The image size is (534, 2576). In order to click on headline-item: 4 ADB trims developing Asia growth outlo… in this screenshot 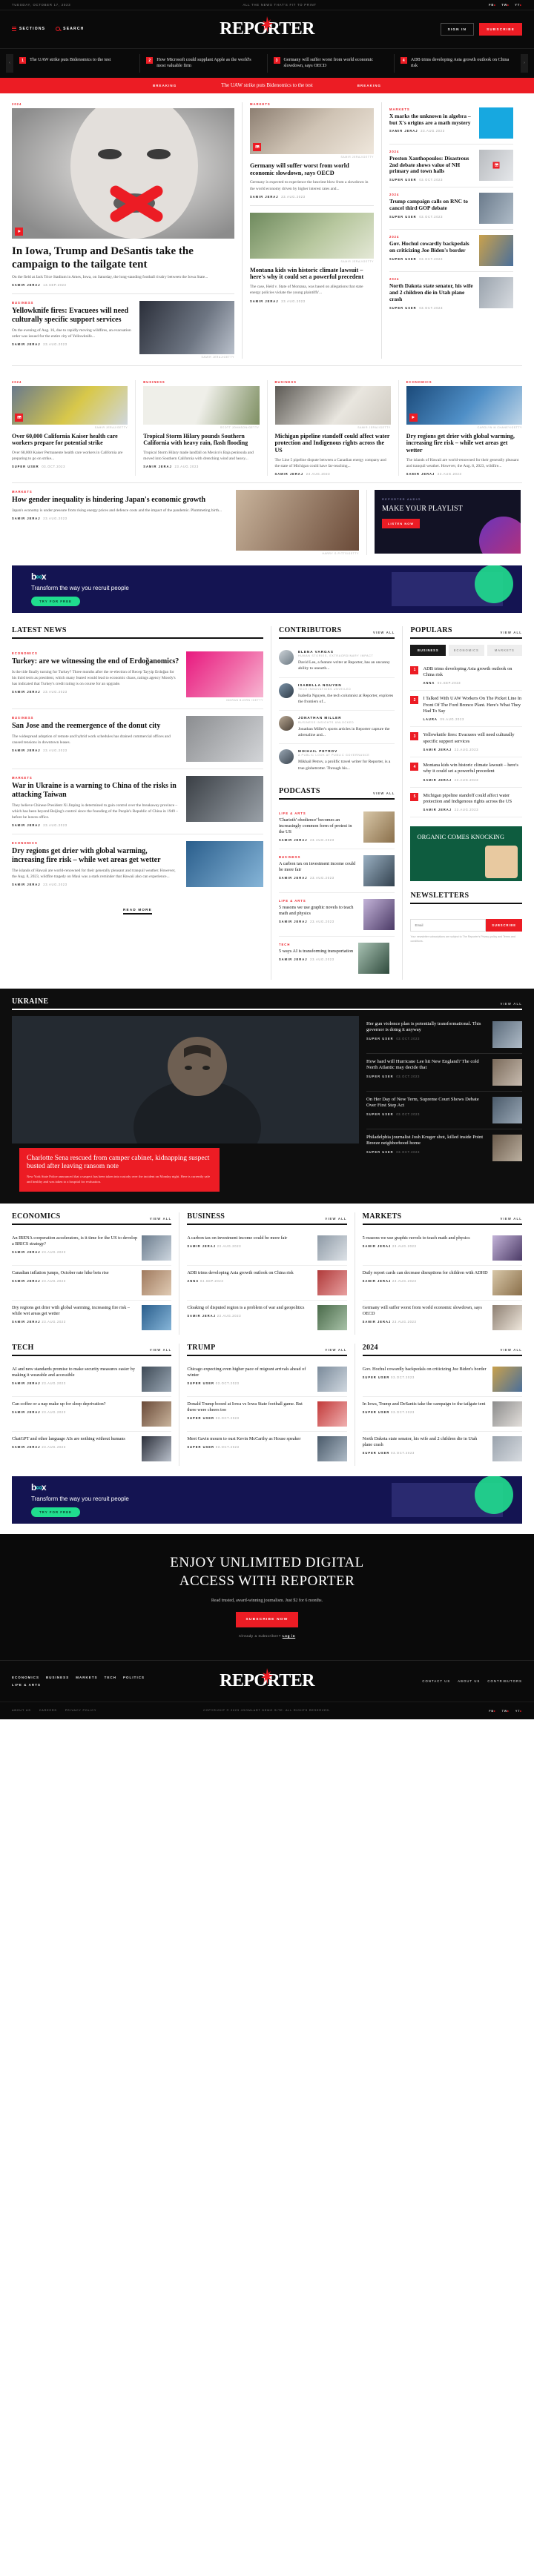, I will do `click(458, 63)`.